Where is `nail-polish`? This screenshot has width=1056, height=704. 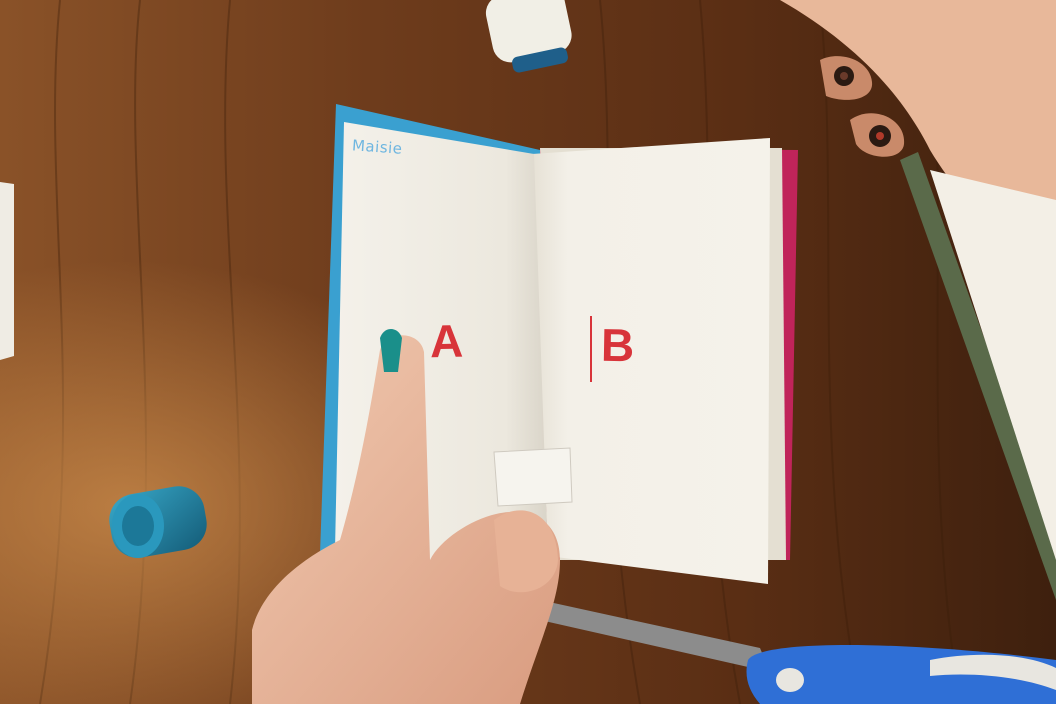
nail-polish is located at coordinates (391, 350).